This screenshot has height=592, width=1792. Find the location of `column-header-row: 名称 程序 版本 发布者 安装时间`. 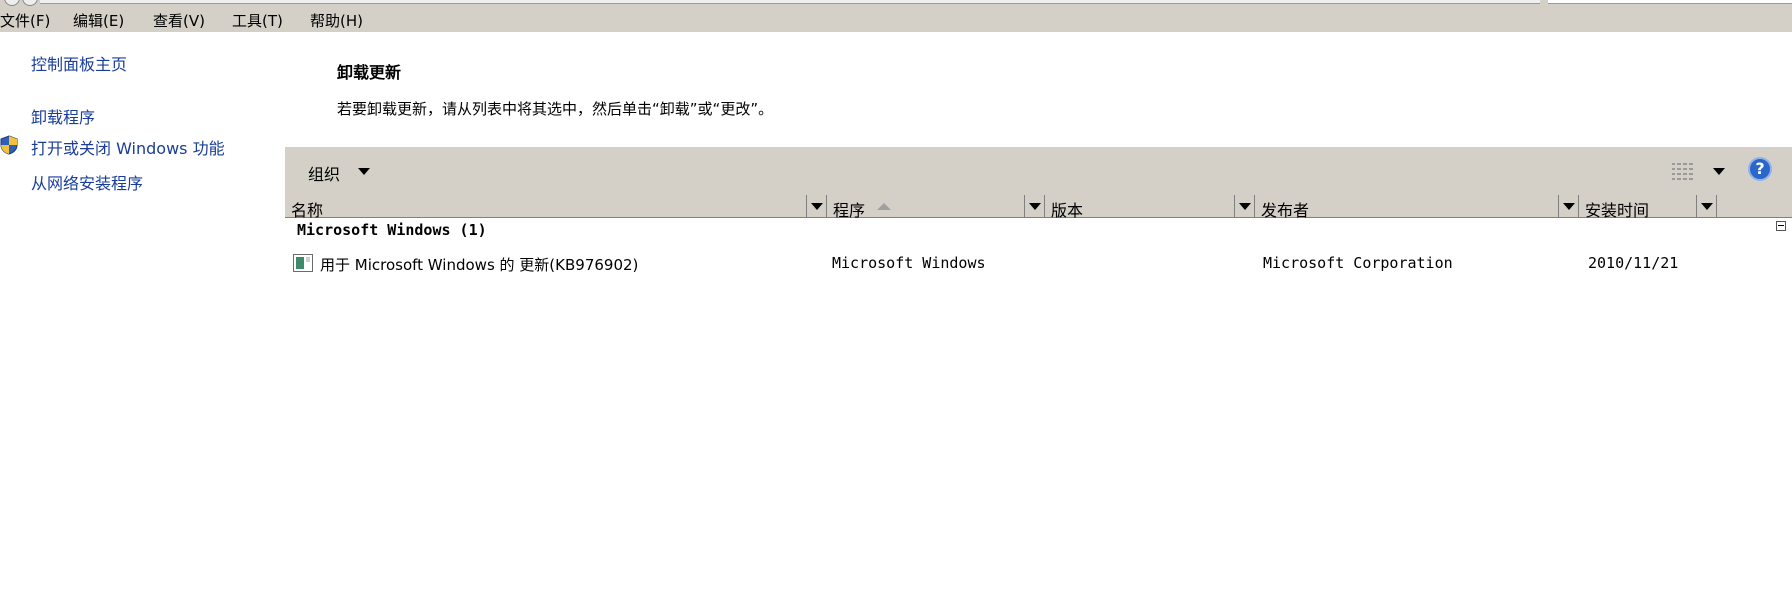

column-header-row: 名称 程序 版本 发布者 安装时间 is located at coordinates (1038, 207).